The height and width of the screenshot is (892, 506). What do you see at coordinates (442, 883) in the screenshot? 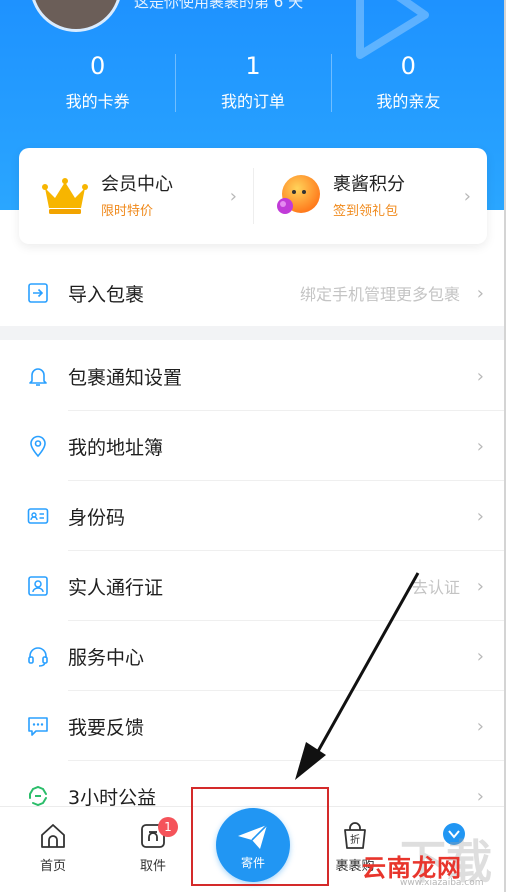
I see `watermark-url: www.xiazaiba.com` at bounding box center [442, 883].